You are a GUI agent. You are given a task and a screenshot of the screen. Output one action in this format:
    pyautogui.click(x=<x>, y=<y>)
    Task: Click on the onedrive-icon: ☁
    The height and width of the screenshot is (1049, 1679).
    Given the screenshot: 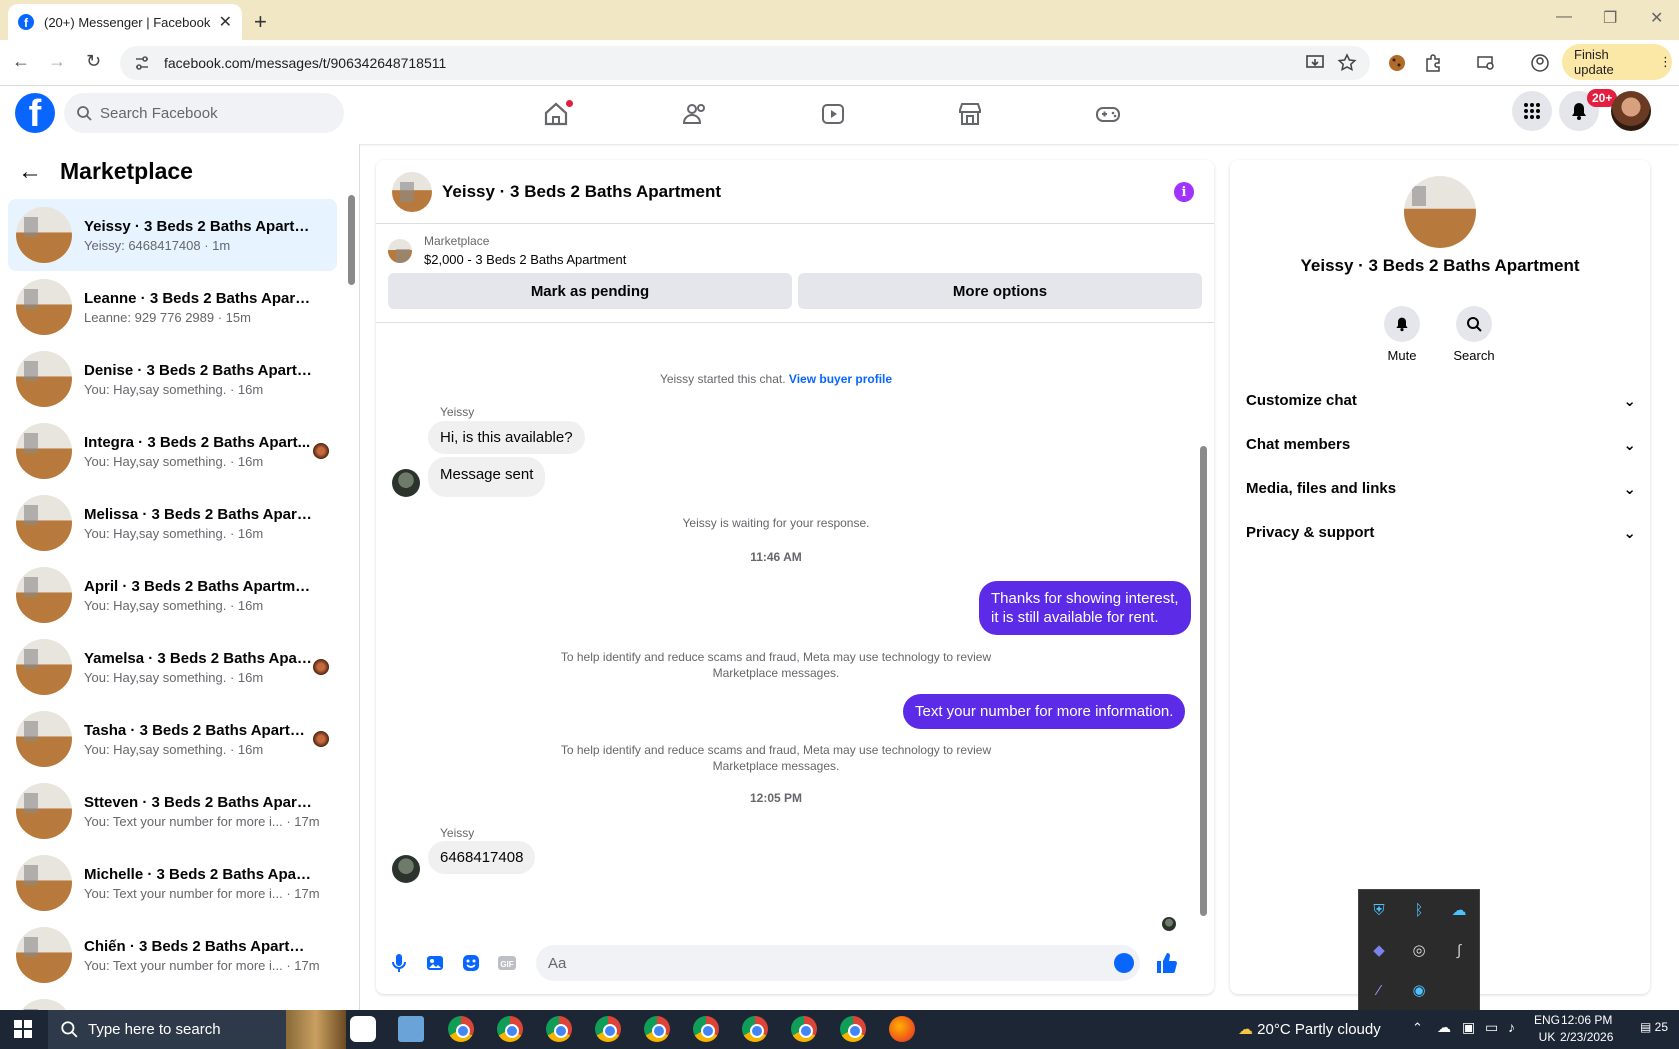 What is the action you would take?
    pyautogui.click(x=1444, y=1027)
    